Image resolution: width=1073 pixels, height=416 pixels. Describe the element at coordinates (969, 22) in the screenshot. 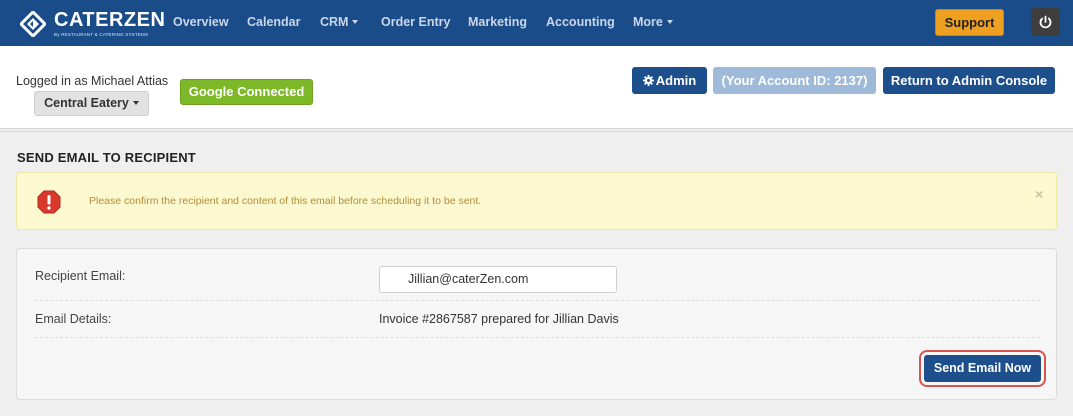

I see `support-button: Support` at that location.